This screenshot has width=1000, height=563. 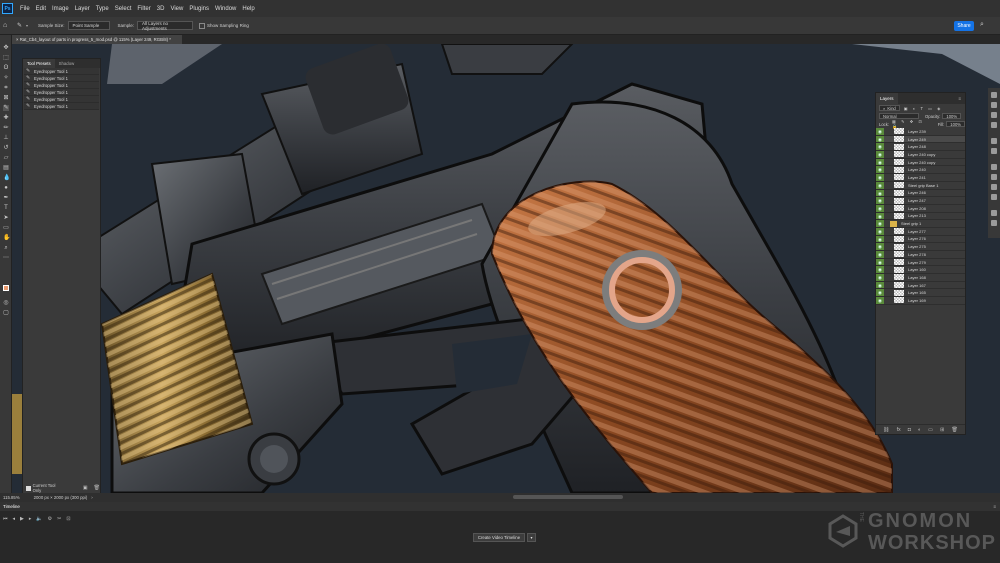 I want to click on layer-row: ◉ Layer 160, so click(x=920, y=270).